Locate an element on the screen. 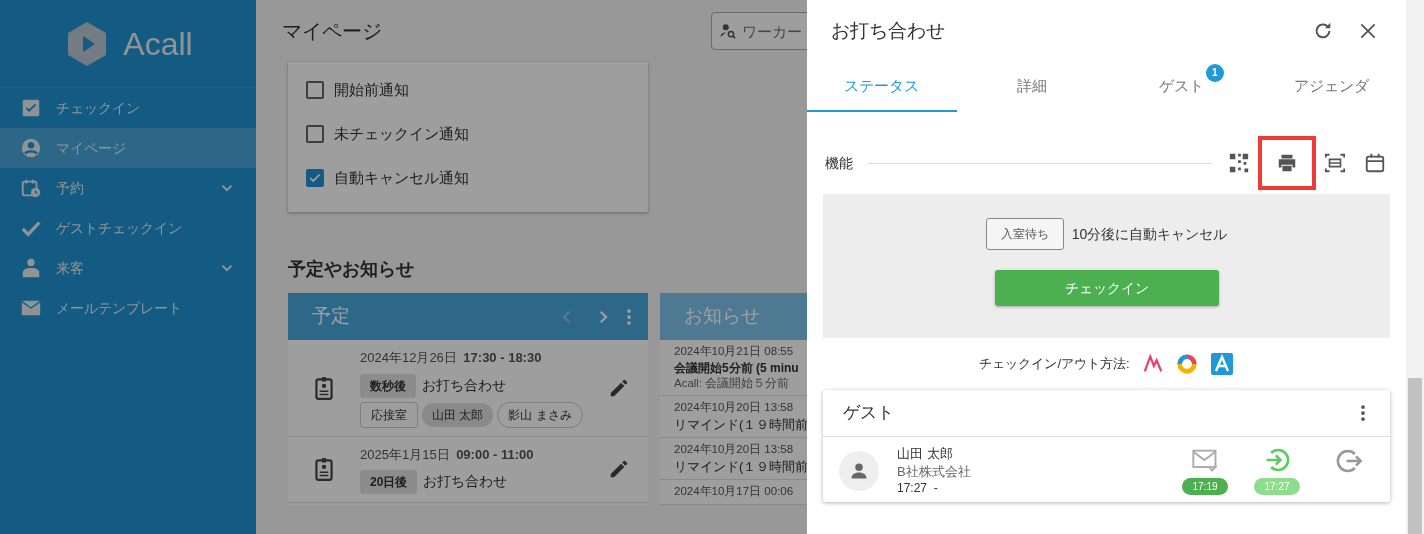 Image resolution: width=1424 pixels, height=534 pixels. letter-a-logo-icon is located at coordinates (1221, 364).